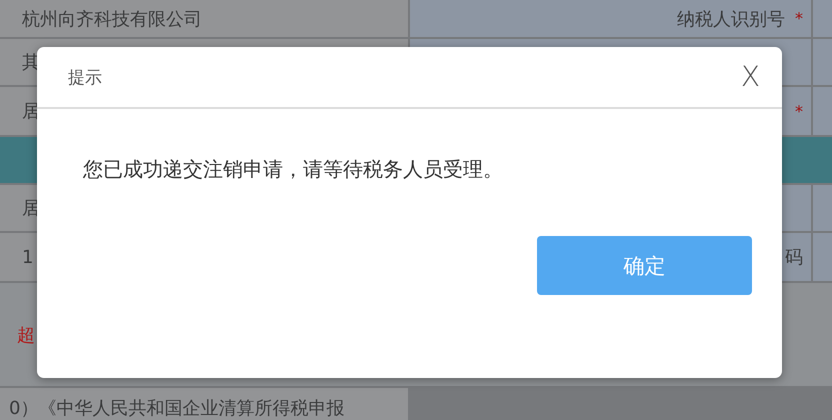  I want to click on dialog-message: 您已成功递交注销申请，请等待税务人员受理。, so click(293, 169).